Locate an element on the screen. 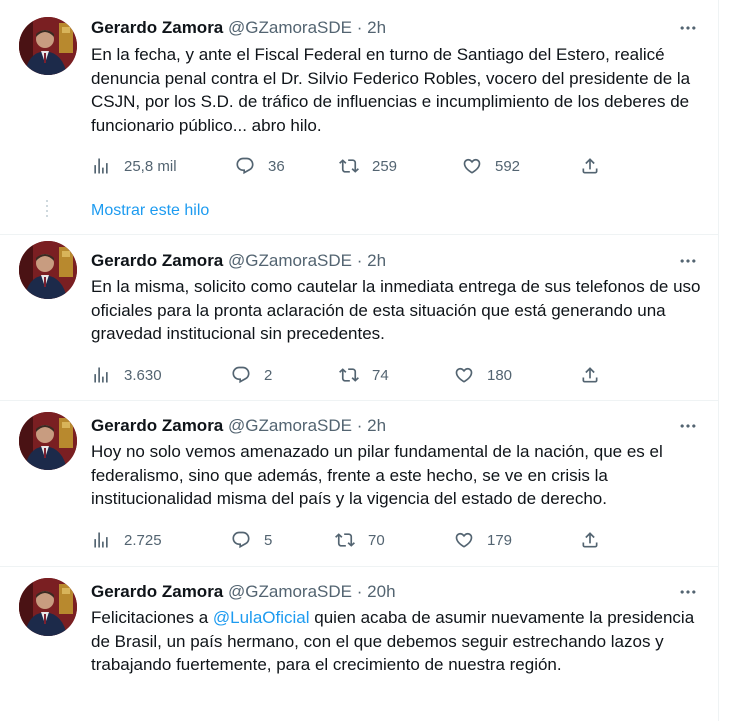 The image size is (750, 721). tweet-text-part: Felicitaciones a is located at coordinates (152, 617).